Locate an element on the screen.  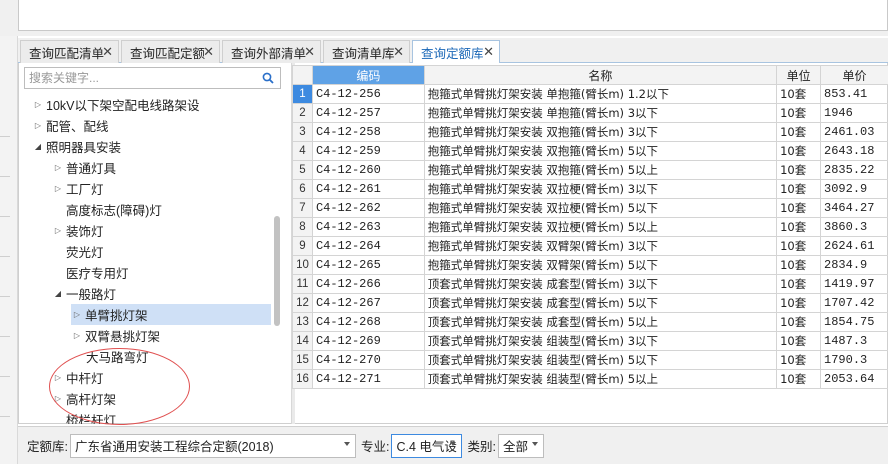
cell-code: C4-12-268 is located at coordinates (368, 322).